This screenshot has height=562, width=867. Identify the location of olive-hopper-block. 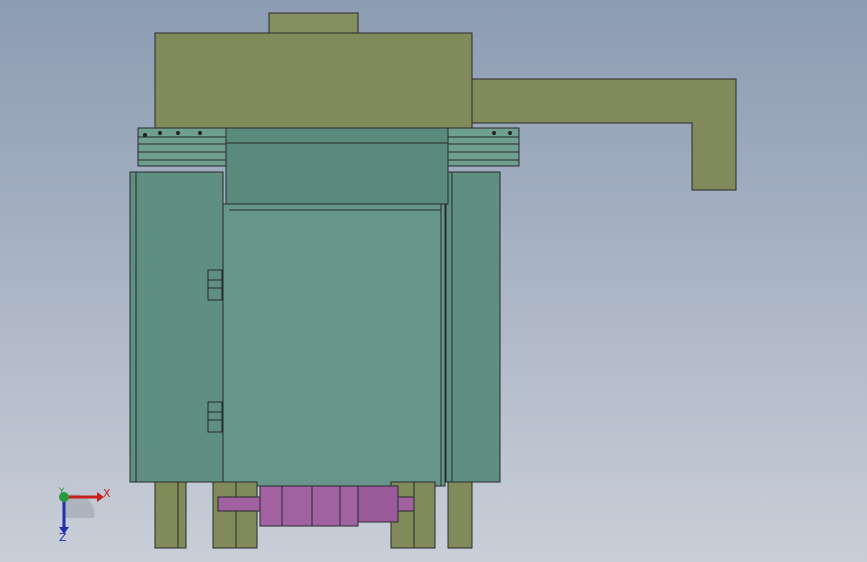
(313, 80).